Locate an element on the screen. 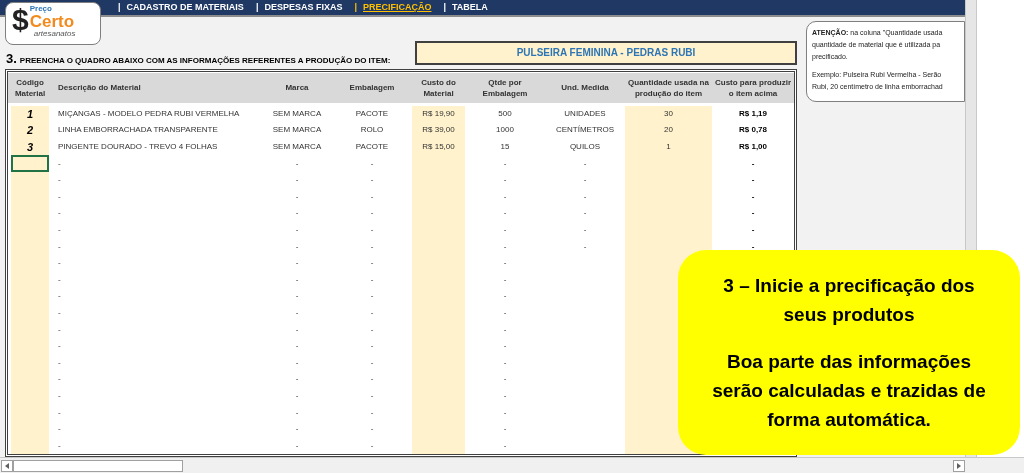 The image size is (1024, 473). nav-tab: DESPESAS FIXAS is located at coordinates (303, 7).